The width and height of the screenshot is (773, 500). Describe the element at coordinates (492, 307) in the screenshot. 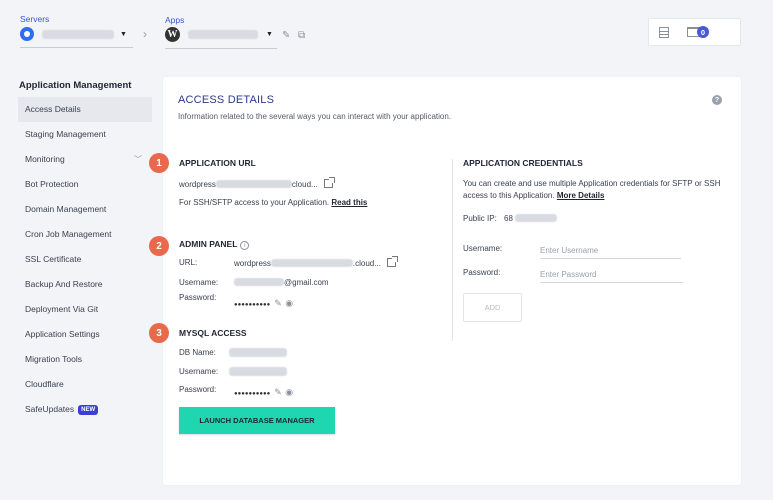

I see `add-credentials-button: ADD` at that location.